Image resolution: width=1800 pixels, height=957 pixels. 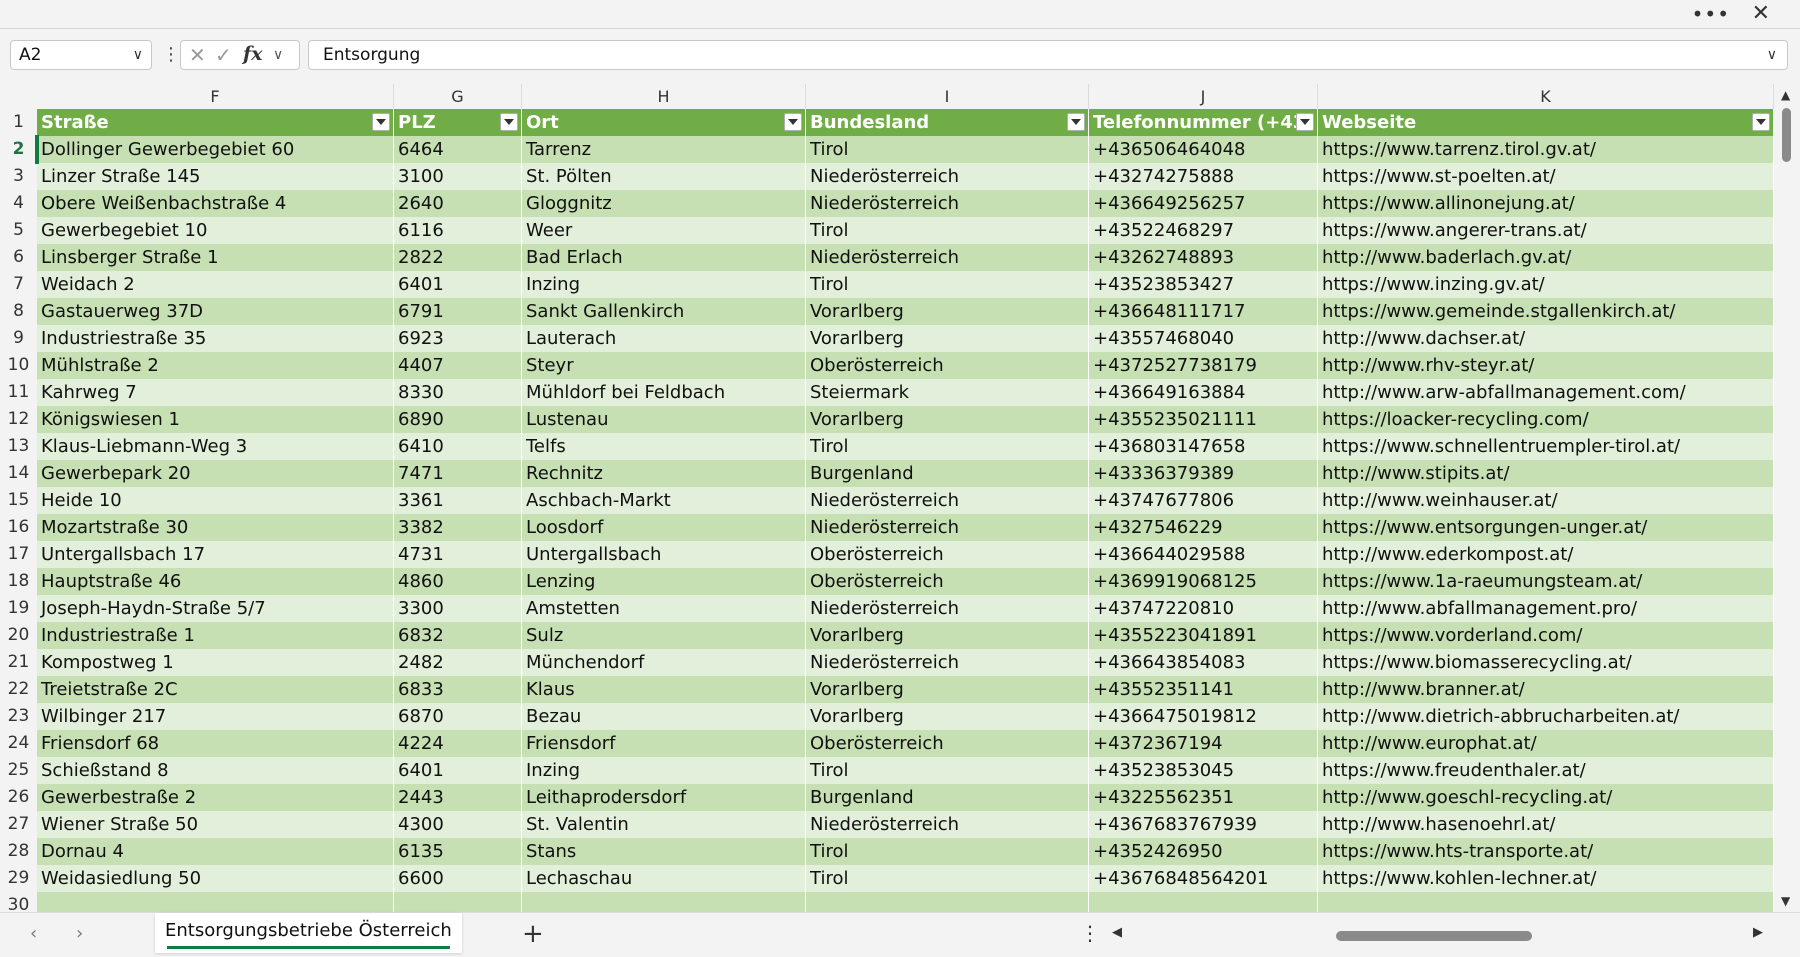 What do you see at coordinates (18, 581) in the screenshot?
I see `row-header: 18` at bounding box center [18, 581].